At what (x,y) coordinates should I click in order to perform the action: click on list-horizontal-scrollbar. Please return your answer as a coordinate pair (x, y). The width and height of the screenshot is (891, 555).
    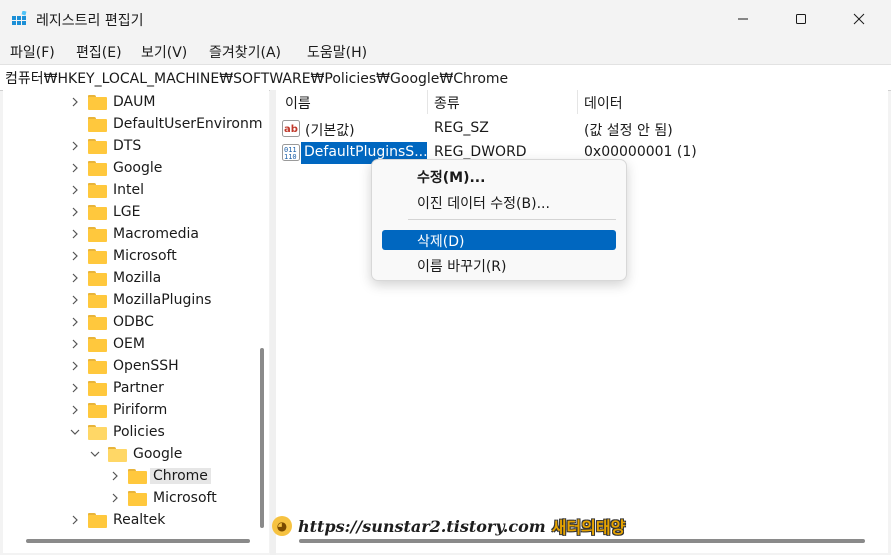
    Looking at the image, I should click on (582, 541).